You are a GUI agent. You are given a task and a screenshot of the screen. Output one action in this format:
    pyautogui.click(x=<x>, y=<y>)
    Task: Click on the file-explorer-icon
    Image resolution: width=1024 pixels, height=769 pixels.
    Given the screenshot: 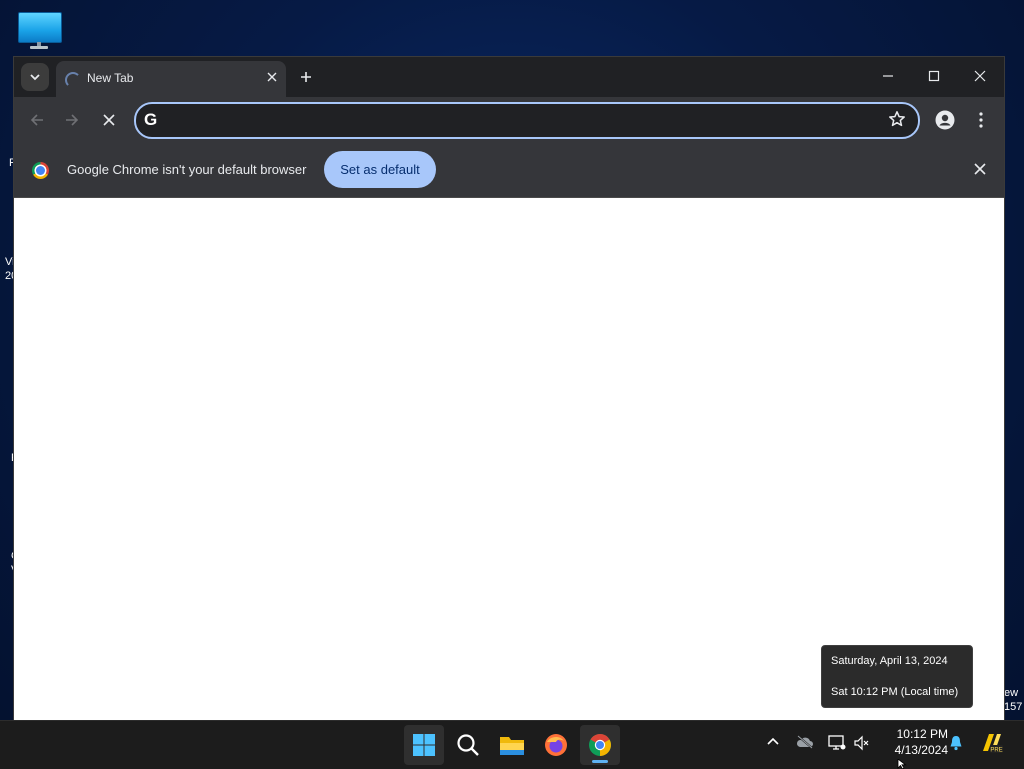 What is the action you would take?
    pyautogui.click(x=512, y=746)
    